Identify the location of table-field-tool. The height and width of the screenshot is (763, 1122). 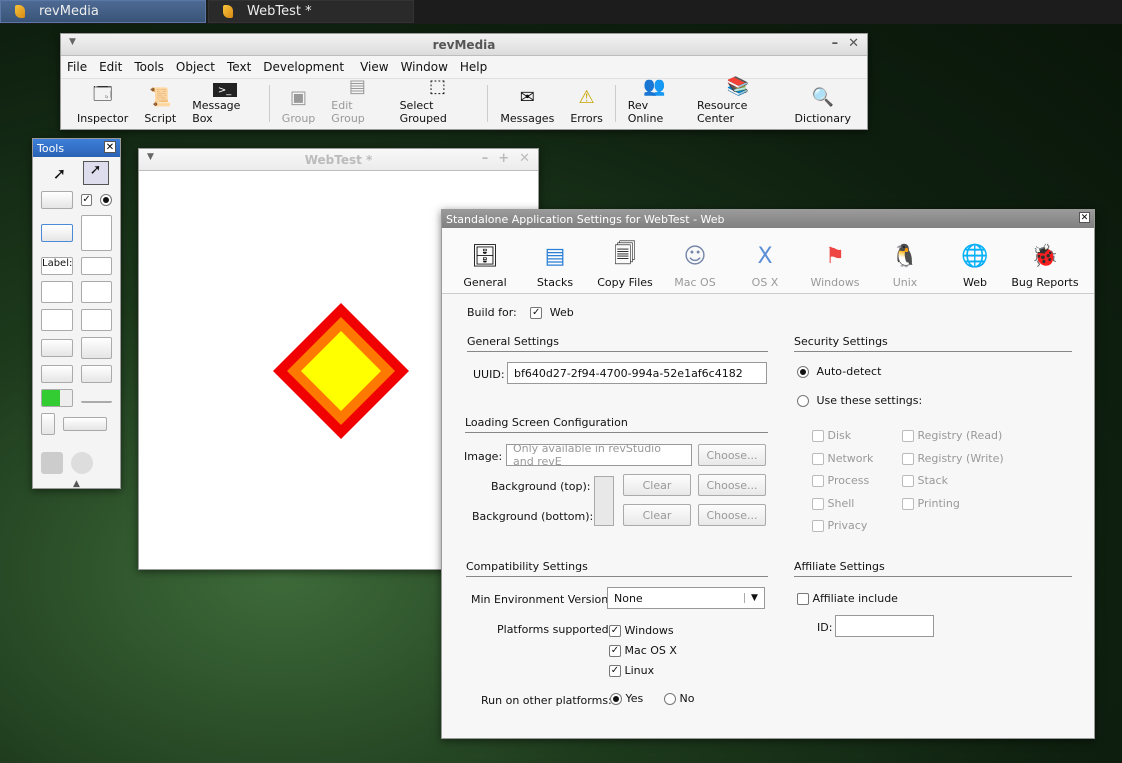
(96, 292).